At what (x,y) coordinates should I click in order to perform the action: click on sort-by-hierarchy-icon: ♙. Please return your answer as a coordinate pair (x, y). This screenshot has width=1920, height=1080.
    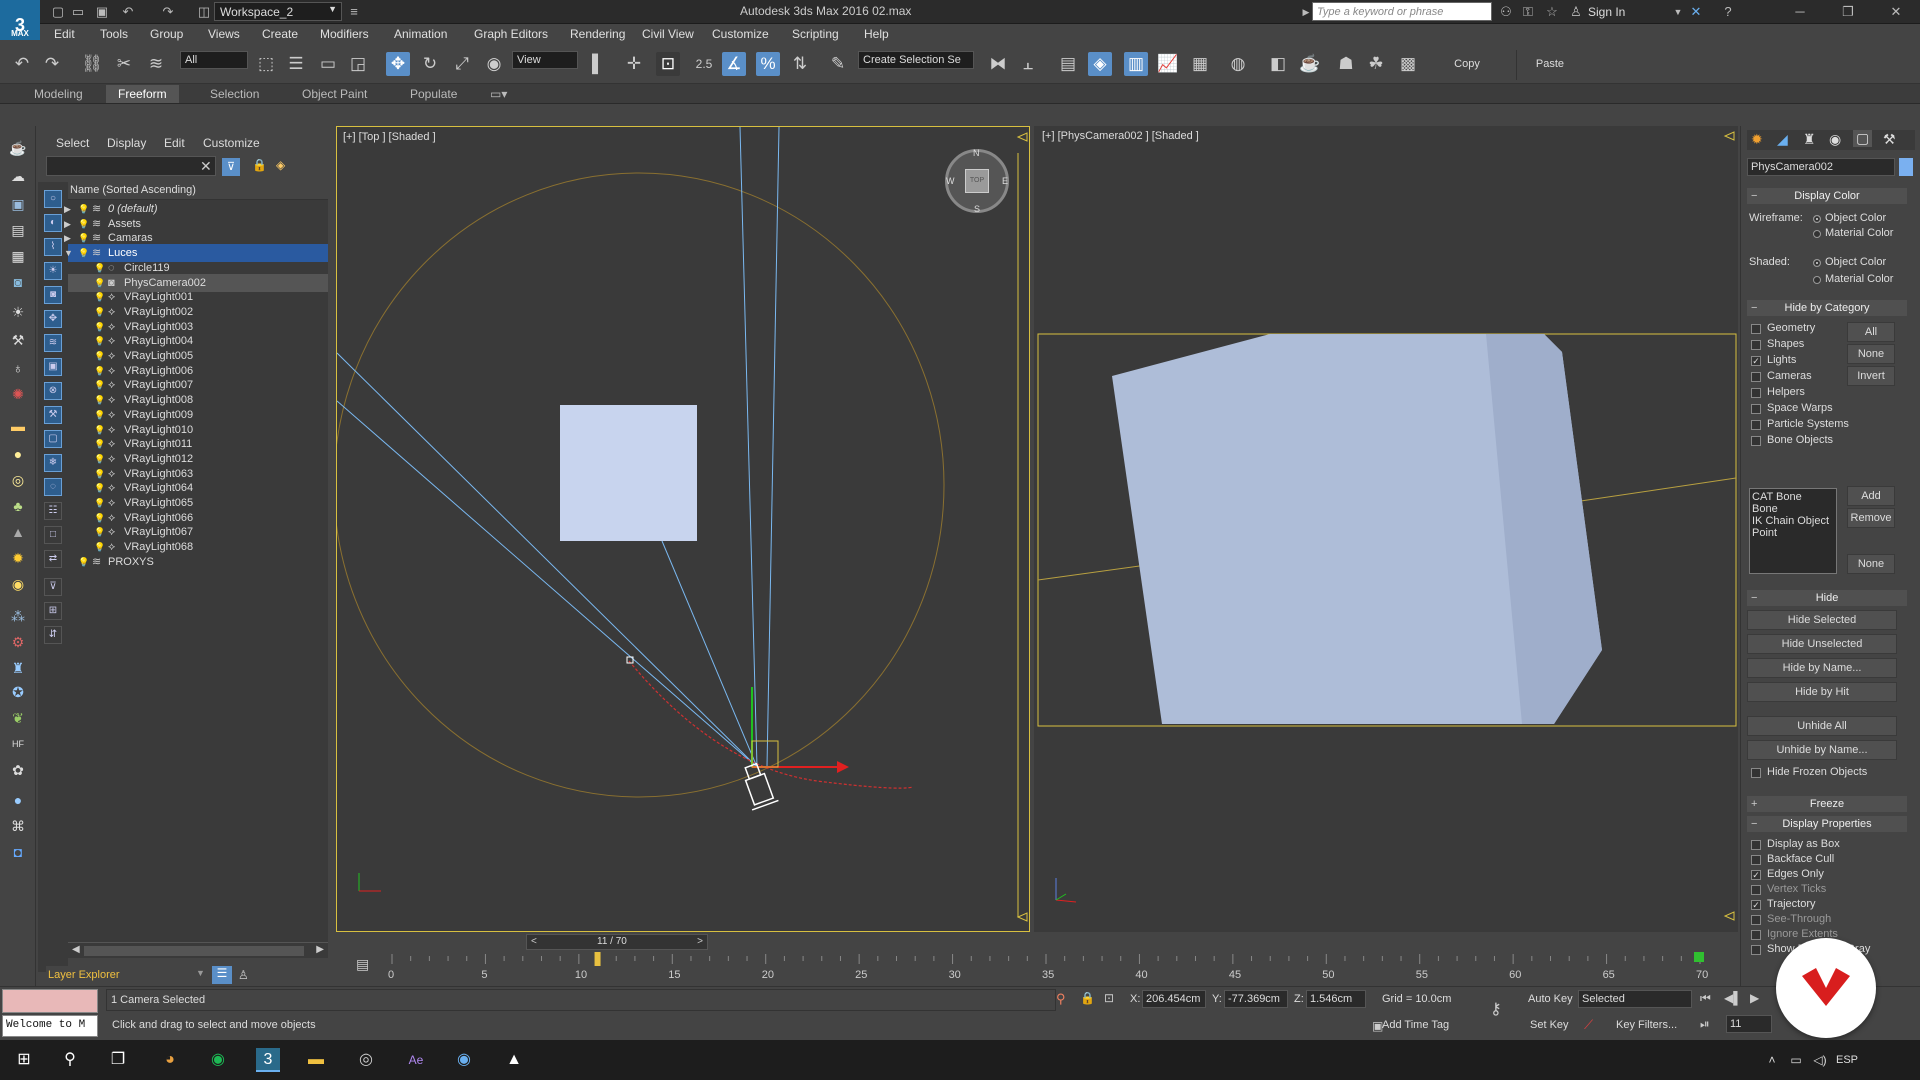
    Looking at the image, I should click on (243, 975).